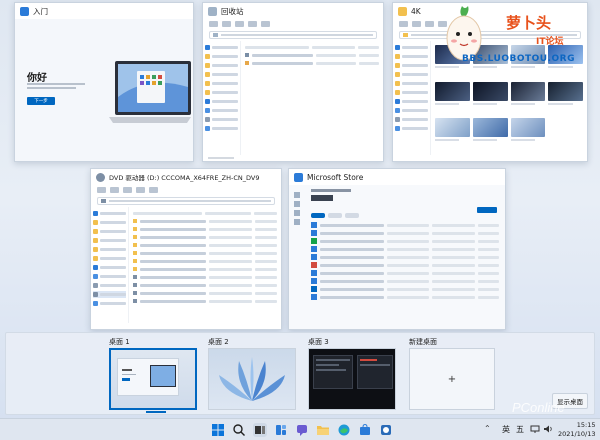 The height and width of the screenshot is (440, 600). Describe the element at coordinates (412, 98) in the screenshot. I see `navigation-pane` at that location.